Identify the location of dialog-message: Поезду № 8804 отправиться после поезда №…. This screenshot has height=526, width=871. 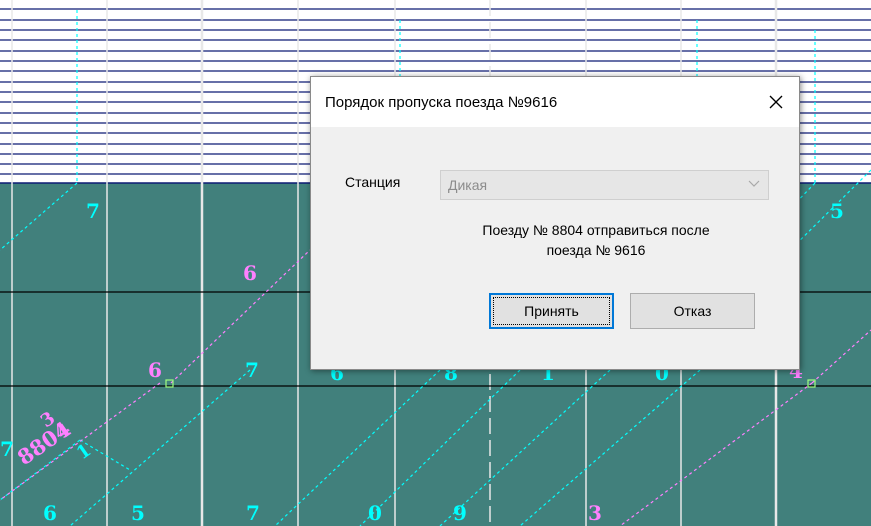
(596, 240).